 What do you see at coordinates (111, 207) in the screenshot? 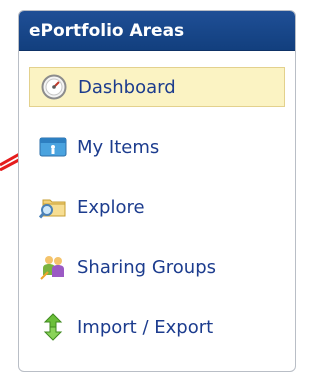
I see `nav-label-explore: Explore` at bounding box center [111, 207].